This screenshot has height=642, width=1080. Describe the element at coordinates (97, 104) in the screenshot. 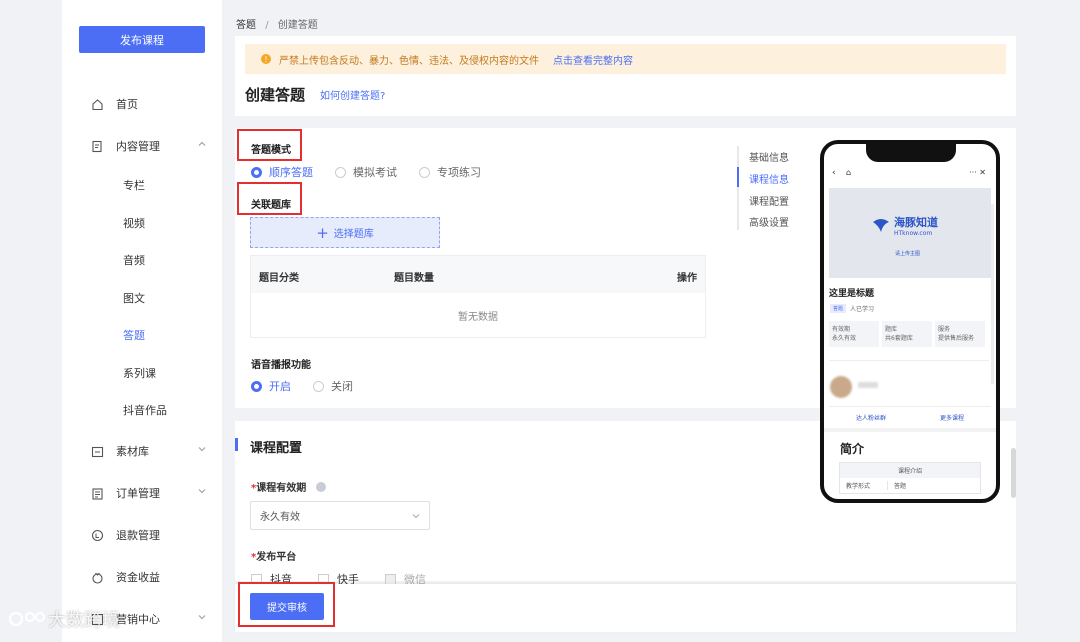

I see `home-icon` at that location.